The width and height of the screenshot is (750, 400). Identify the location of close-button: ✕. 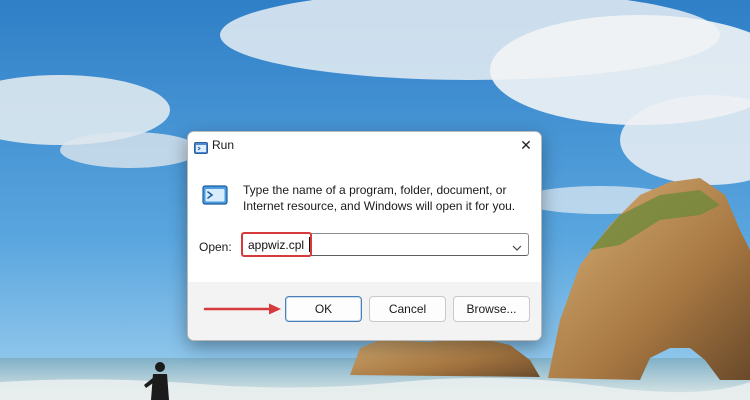
(526, 146).